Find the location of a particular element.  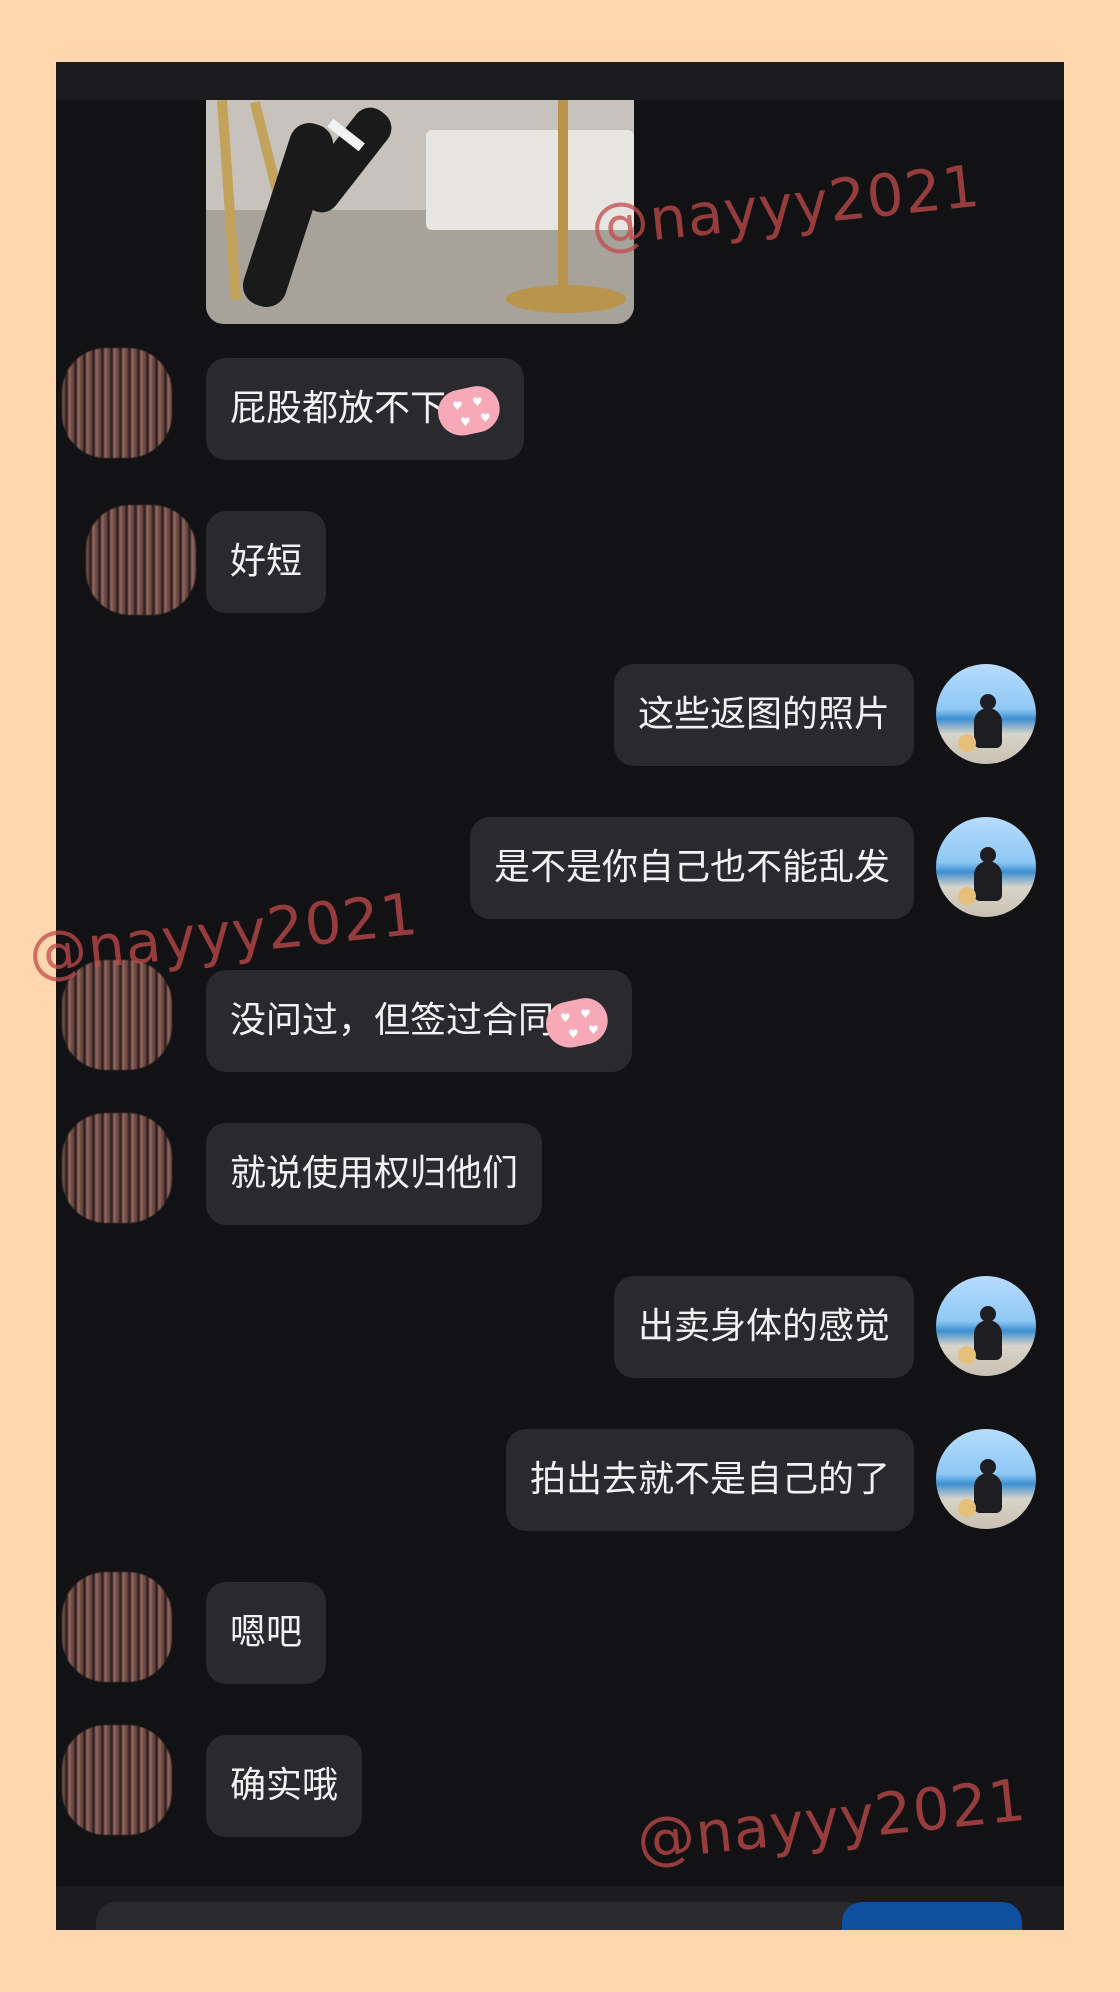

message-bubble: 是不是你自己也不能乱发 is located at coordinates (691, 868).